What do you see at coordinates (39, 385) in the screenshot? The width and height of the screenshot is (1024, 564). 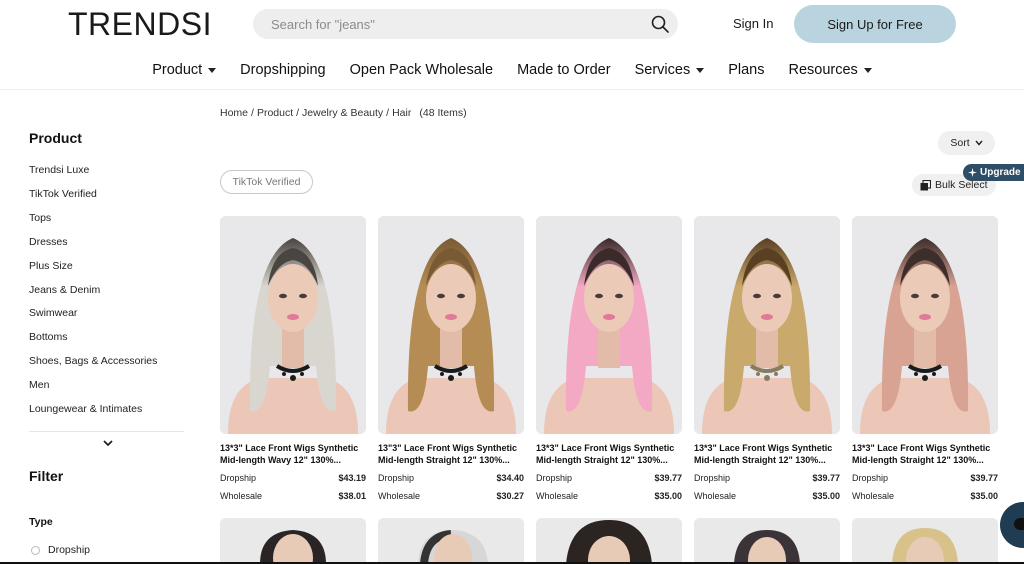 I see `sidebar-item-men: Men` at bounding box center [39, 385].